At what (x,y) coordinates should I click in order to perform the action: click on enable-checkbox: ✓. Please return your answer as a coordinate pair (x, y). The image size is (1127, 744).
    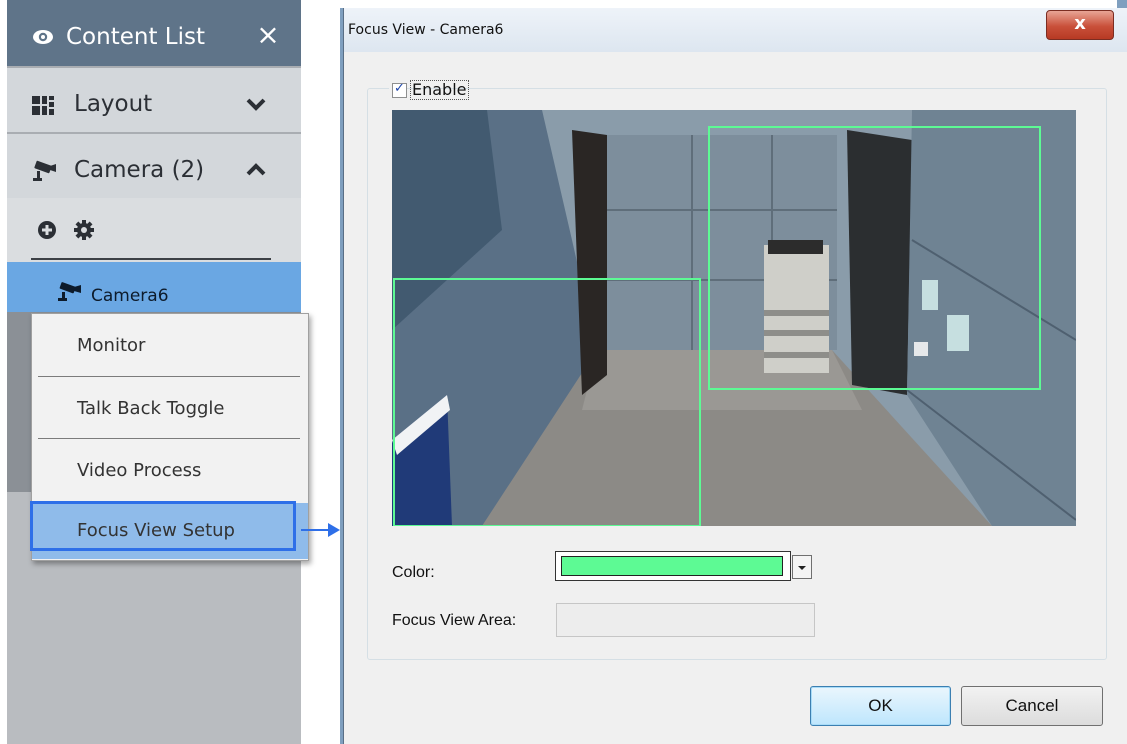
    Looking at the image, I should click on (399, 89).